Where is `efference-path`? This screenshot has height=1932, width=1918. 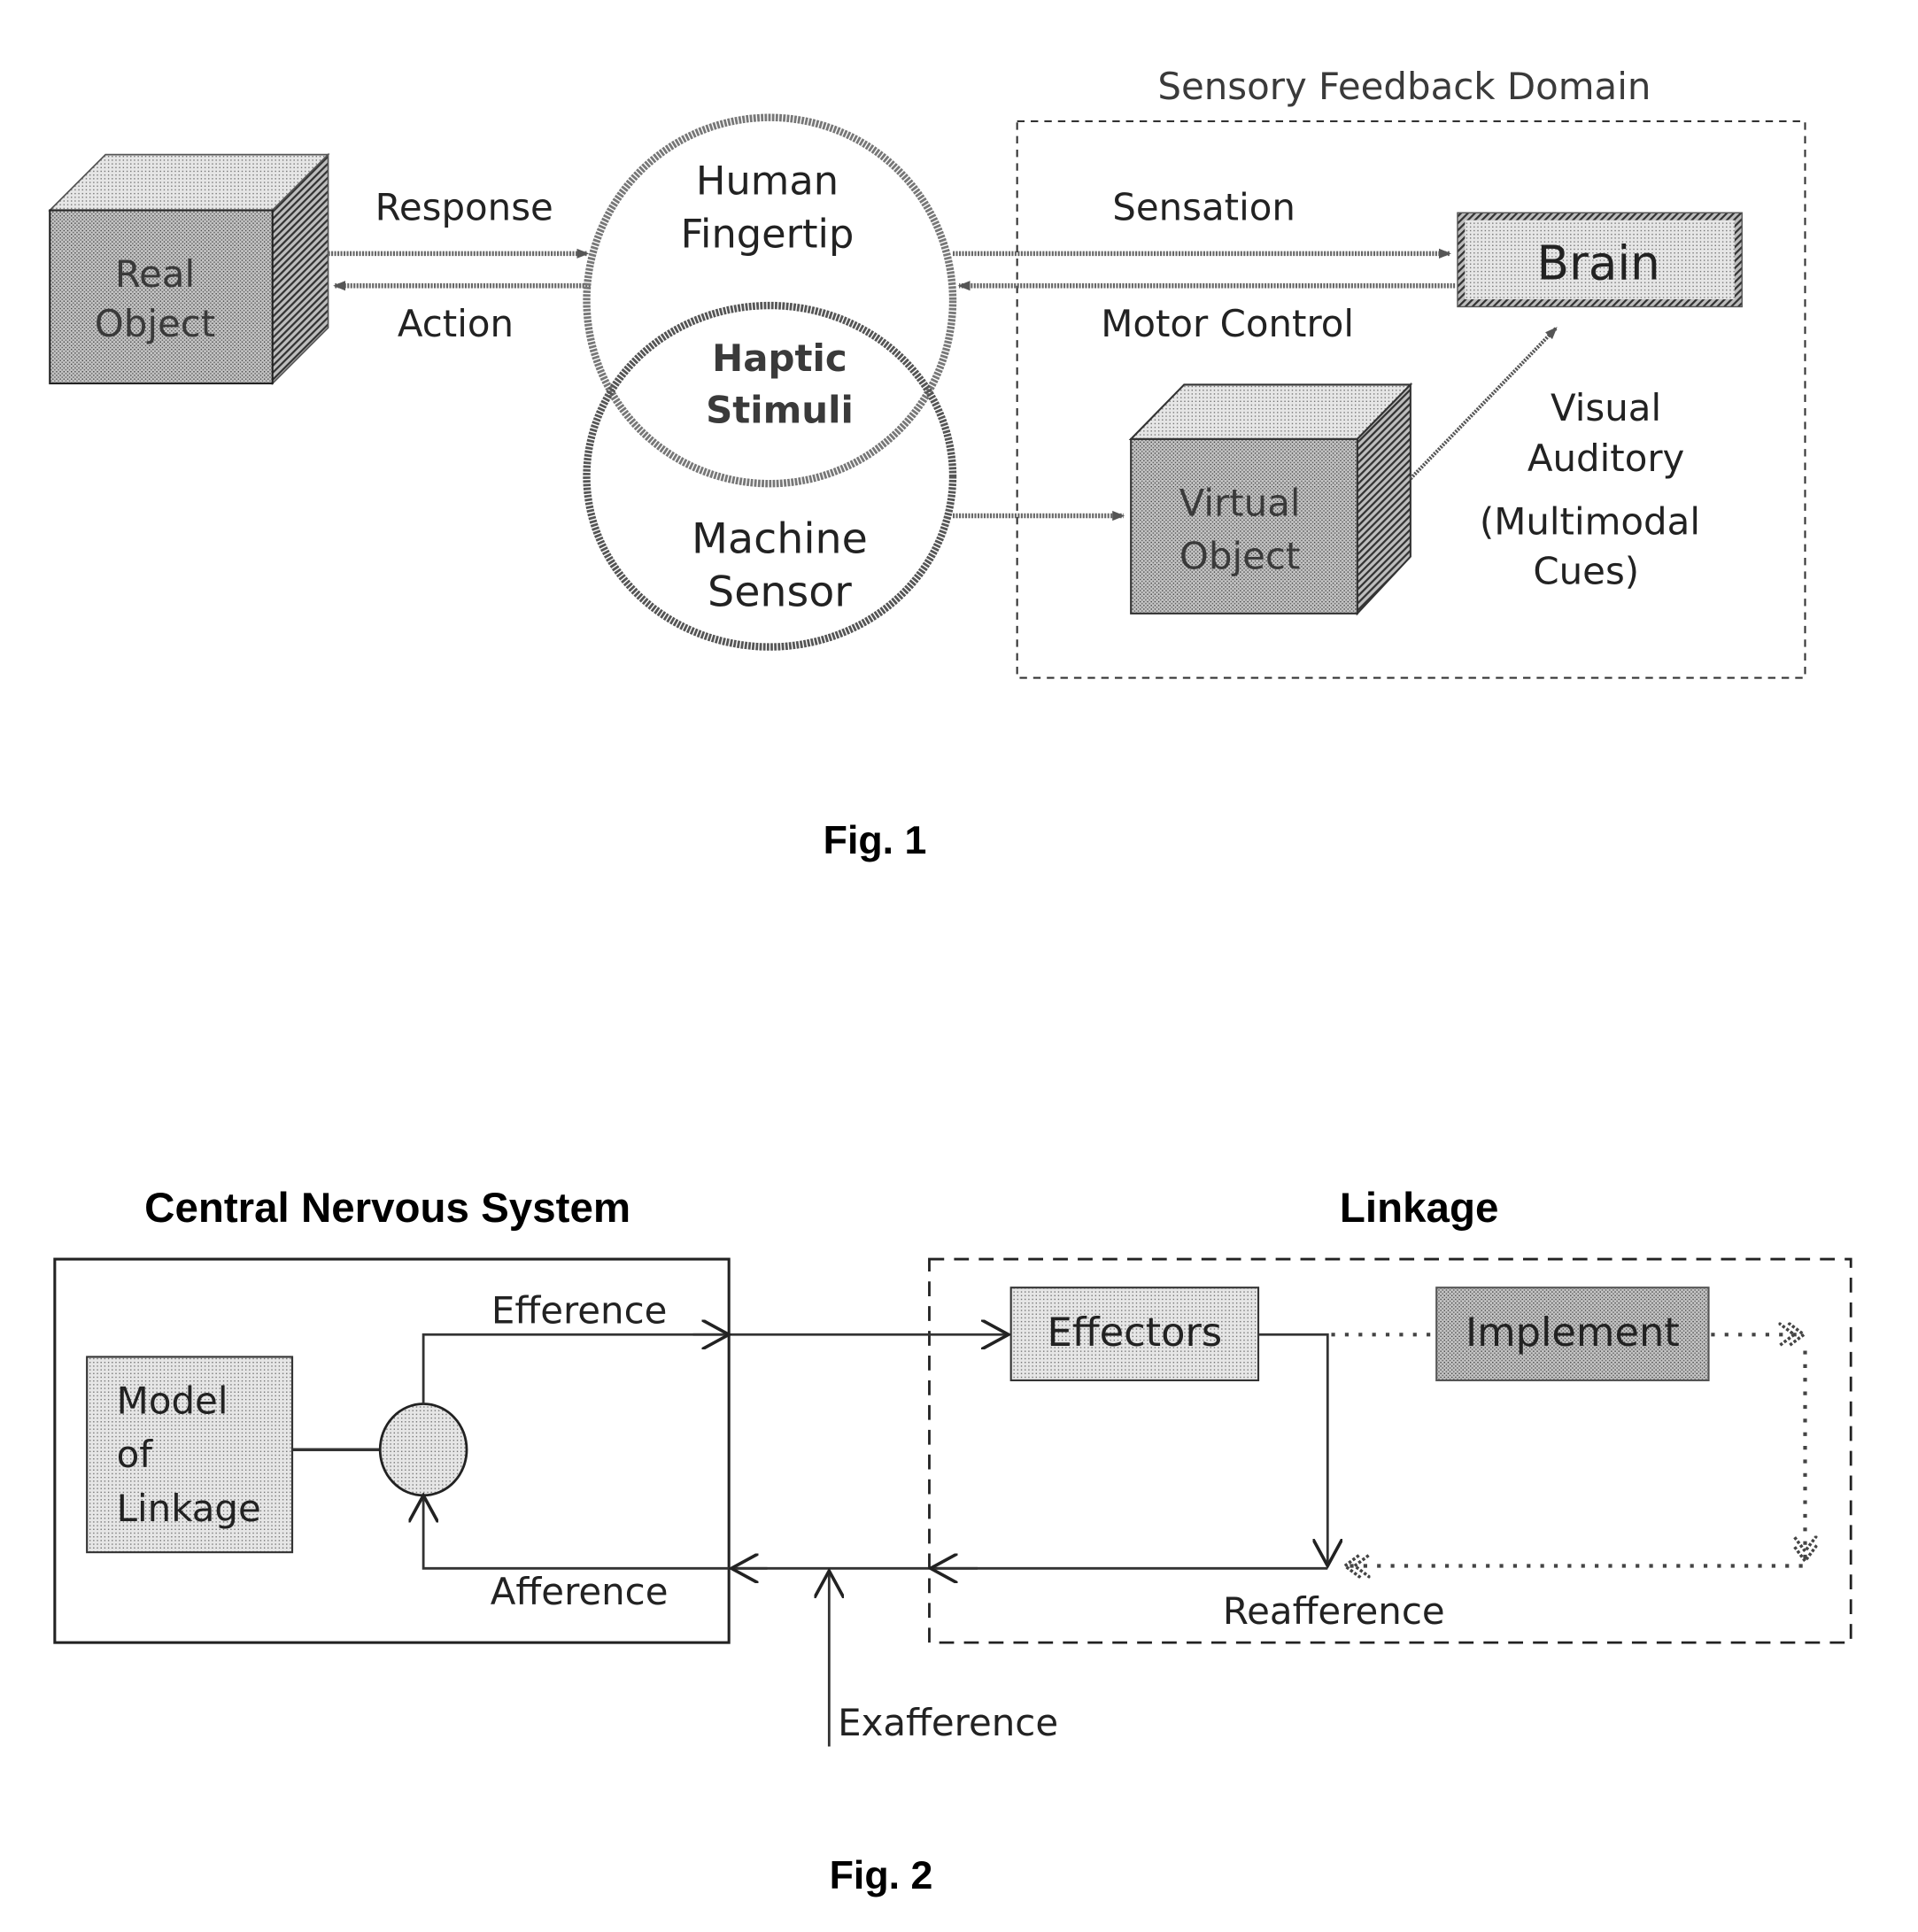
efference-path is located at coordinates (715, 1369).